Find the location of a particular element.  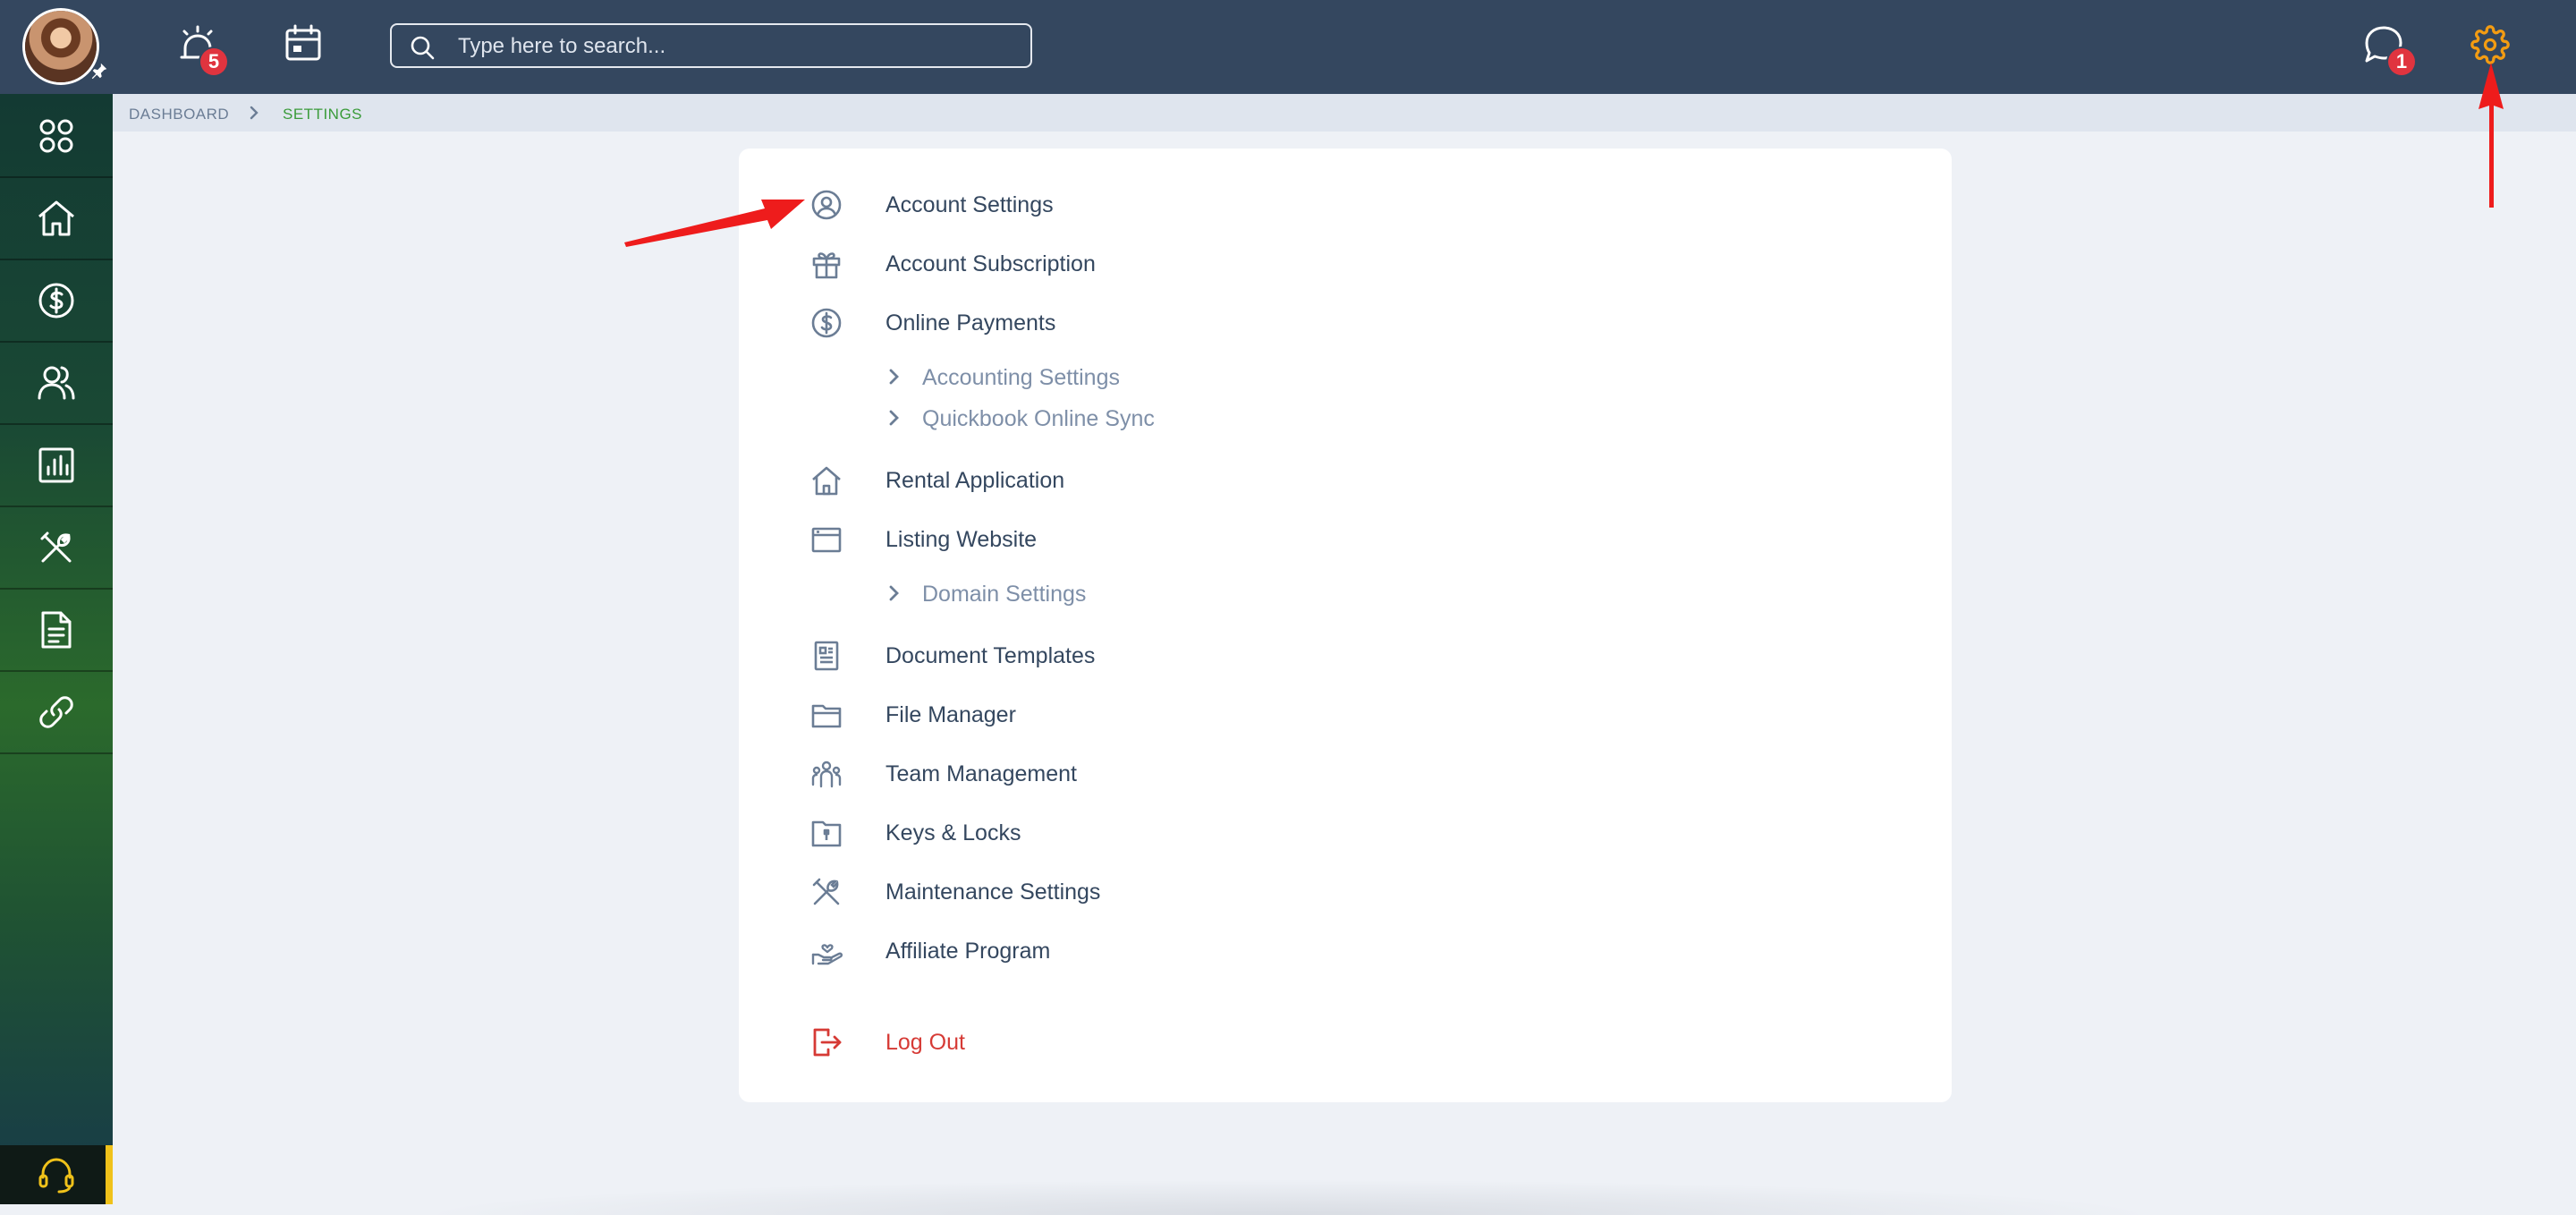

chart-icon is located at coordinates (56, 465).